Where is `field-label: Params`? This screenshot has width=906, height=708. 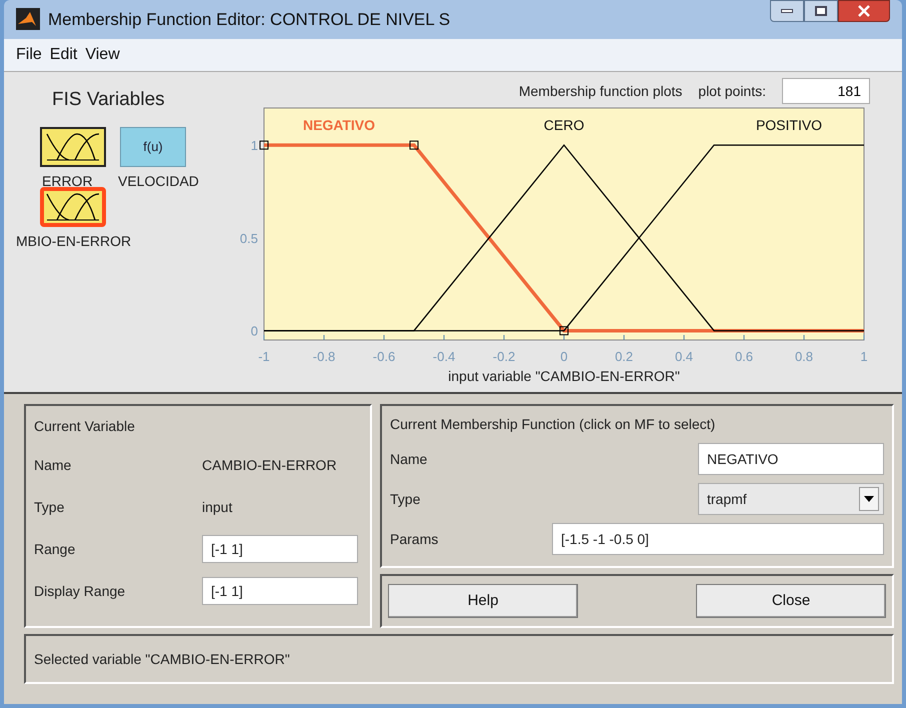
field-label: Params is located at coordinates (414, 539).